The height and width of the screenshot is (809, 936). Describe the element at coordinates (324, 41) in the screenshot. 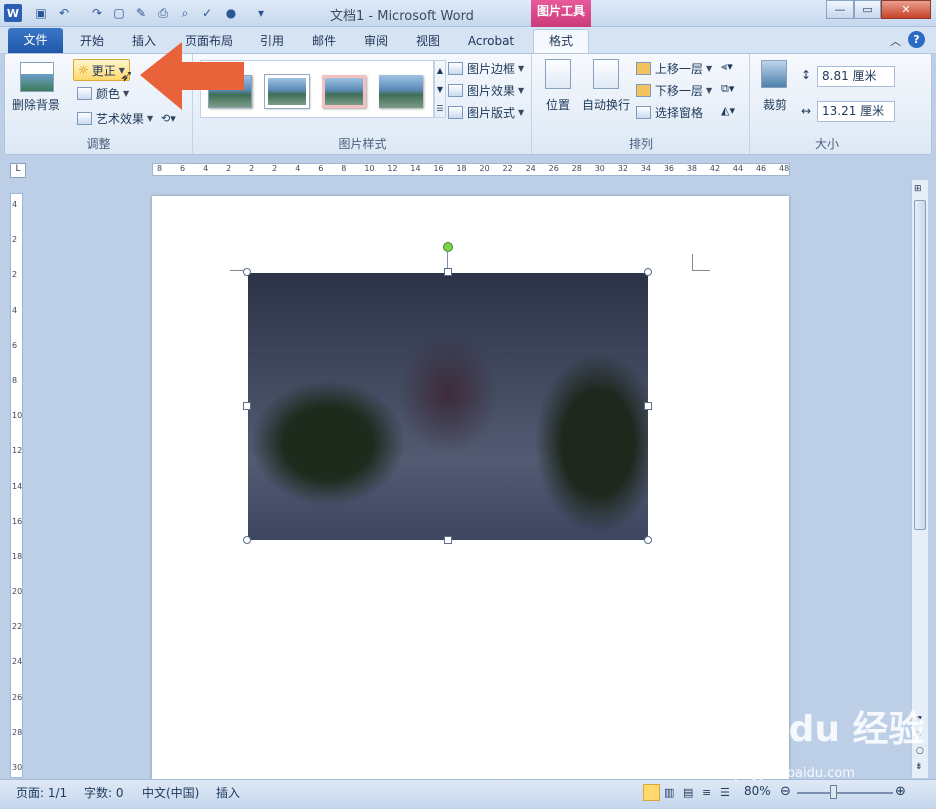

I see `tab-mailings: 邮件` at that location.